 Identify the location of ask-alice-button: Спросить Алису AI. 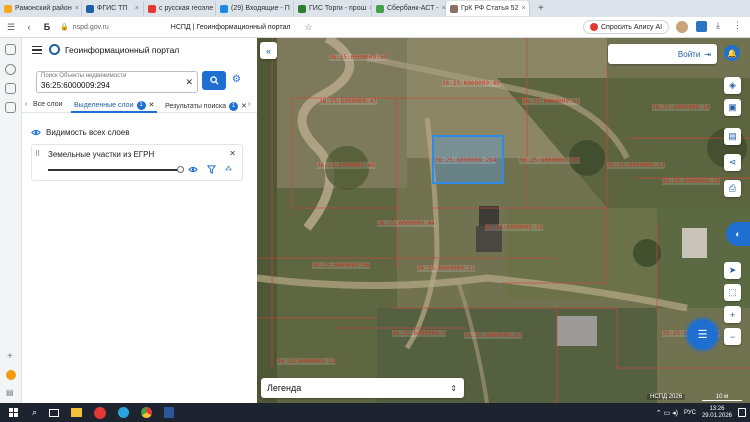
(626, 27).